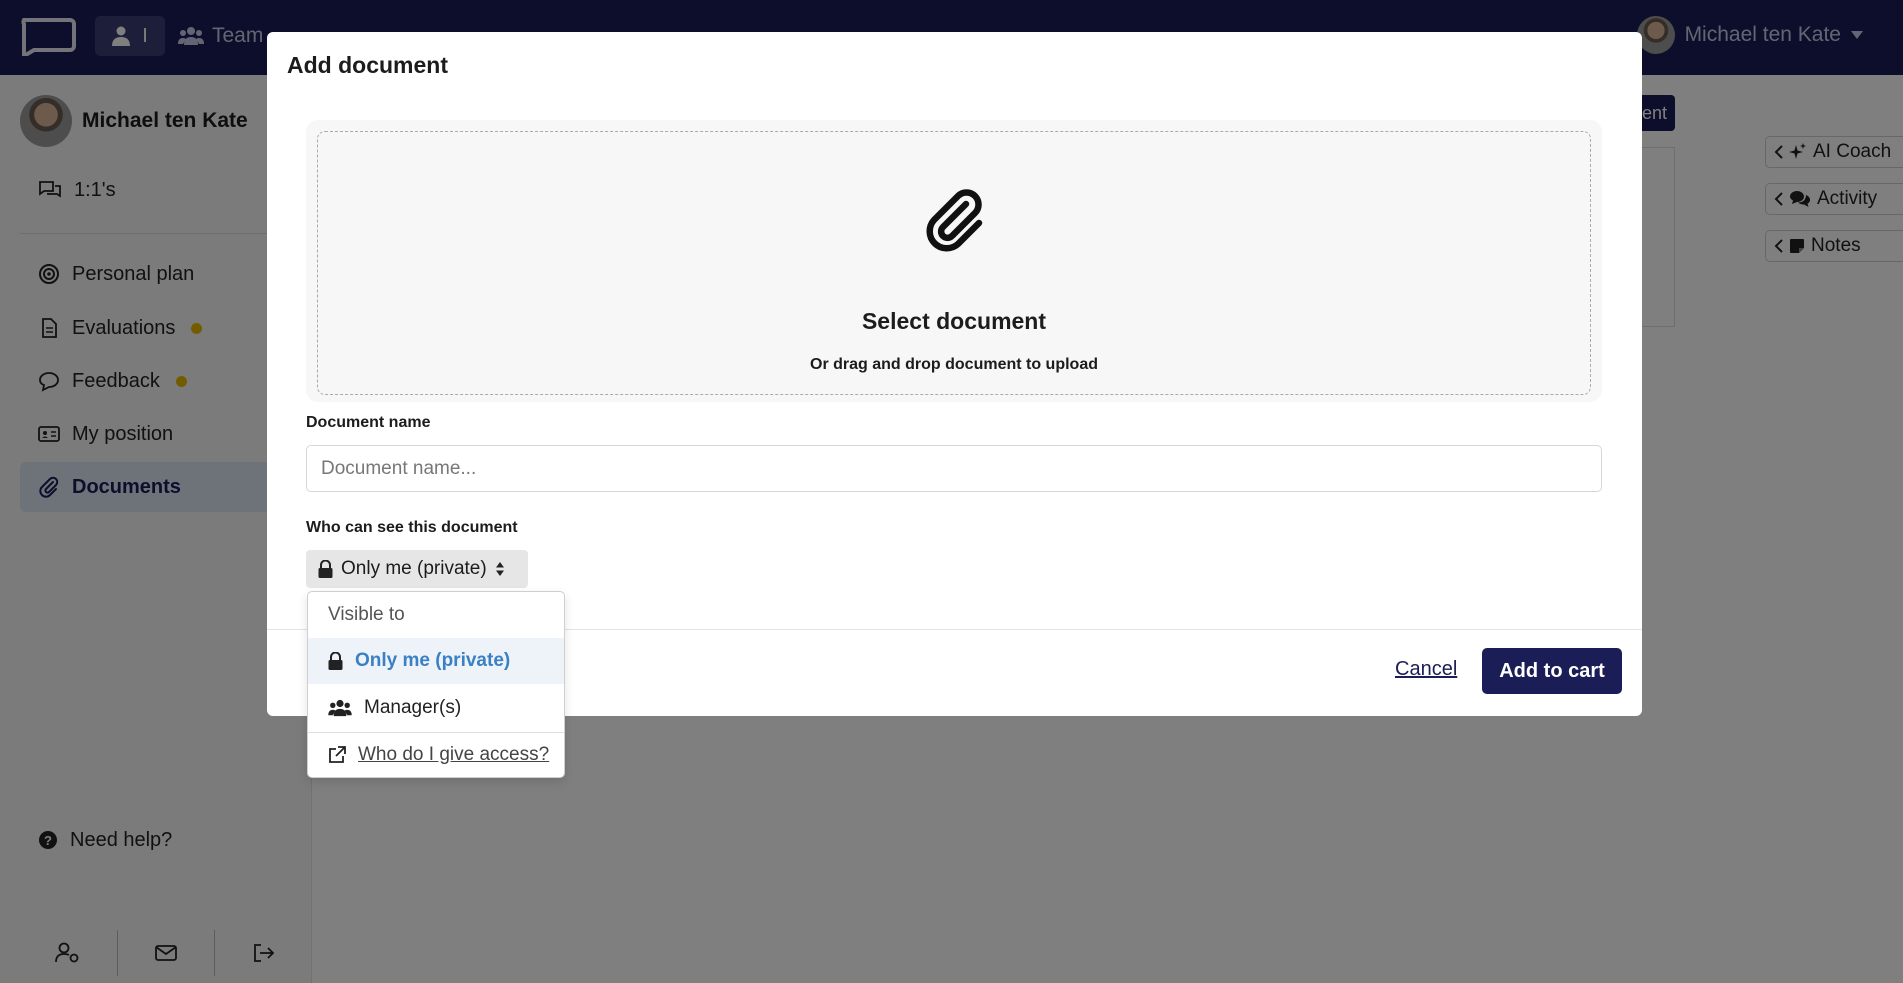 The width and height of the screenshot is (1903, 983). Describe the element at coordinates (433, 660) in the screenshot. I see `option-label: Only me (private)` at that location.